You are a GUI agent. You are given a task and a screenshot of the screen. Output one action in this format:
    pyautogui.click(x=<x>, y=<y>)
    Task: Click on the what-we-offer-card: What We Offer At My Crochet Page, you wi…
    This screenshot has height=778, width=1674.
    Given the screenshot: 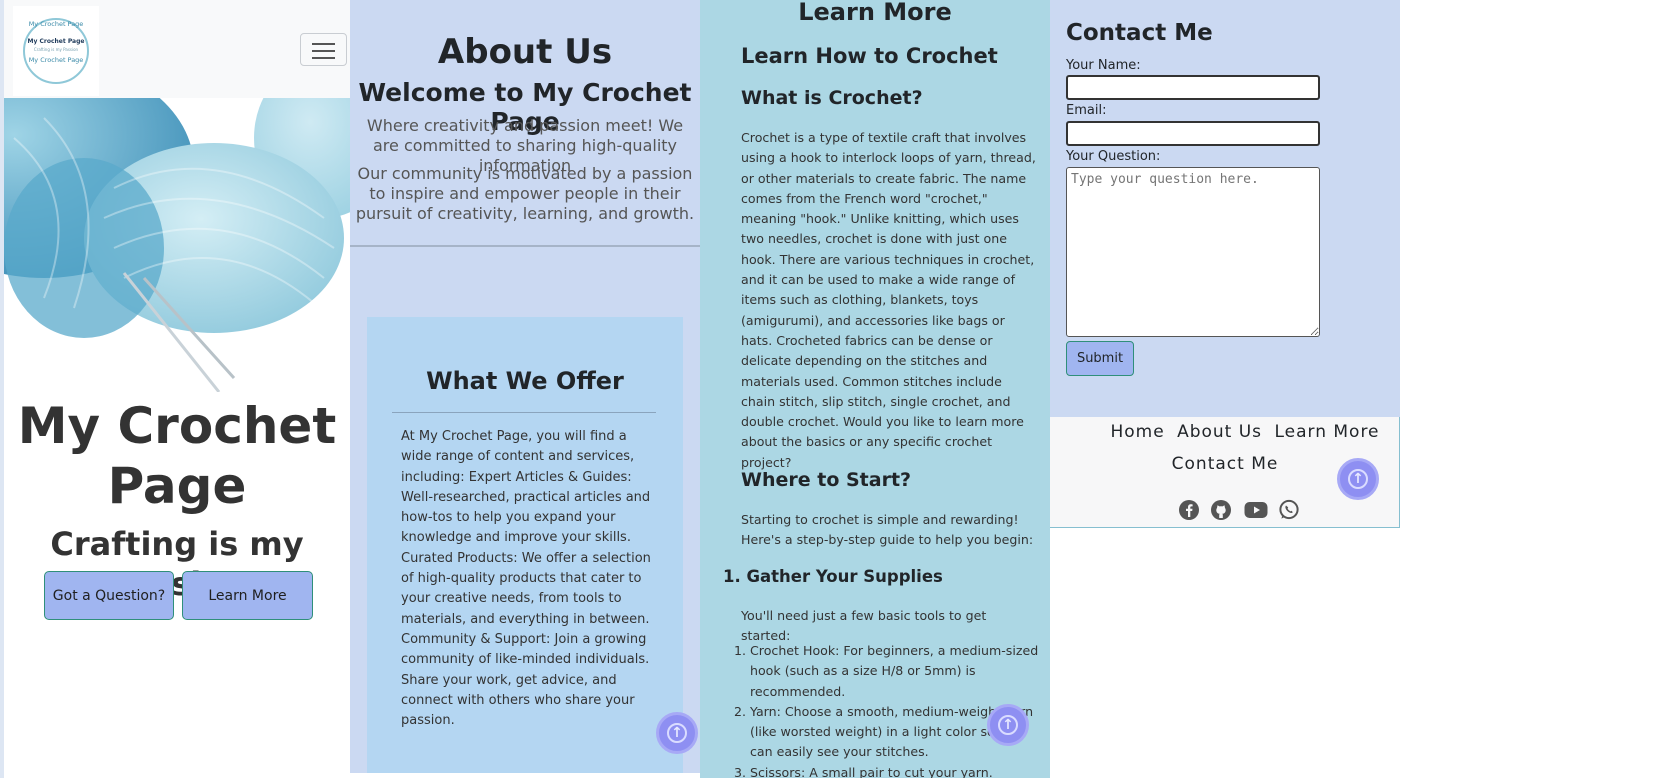 What is the action you would take?
    pyautogui.click(x=532, y=545)
    